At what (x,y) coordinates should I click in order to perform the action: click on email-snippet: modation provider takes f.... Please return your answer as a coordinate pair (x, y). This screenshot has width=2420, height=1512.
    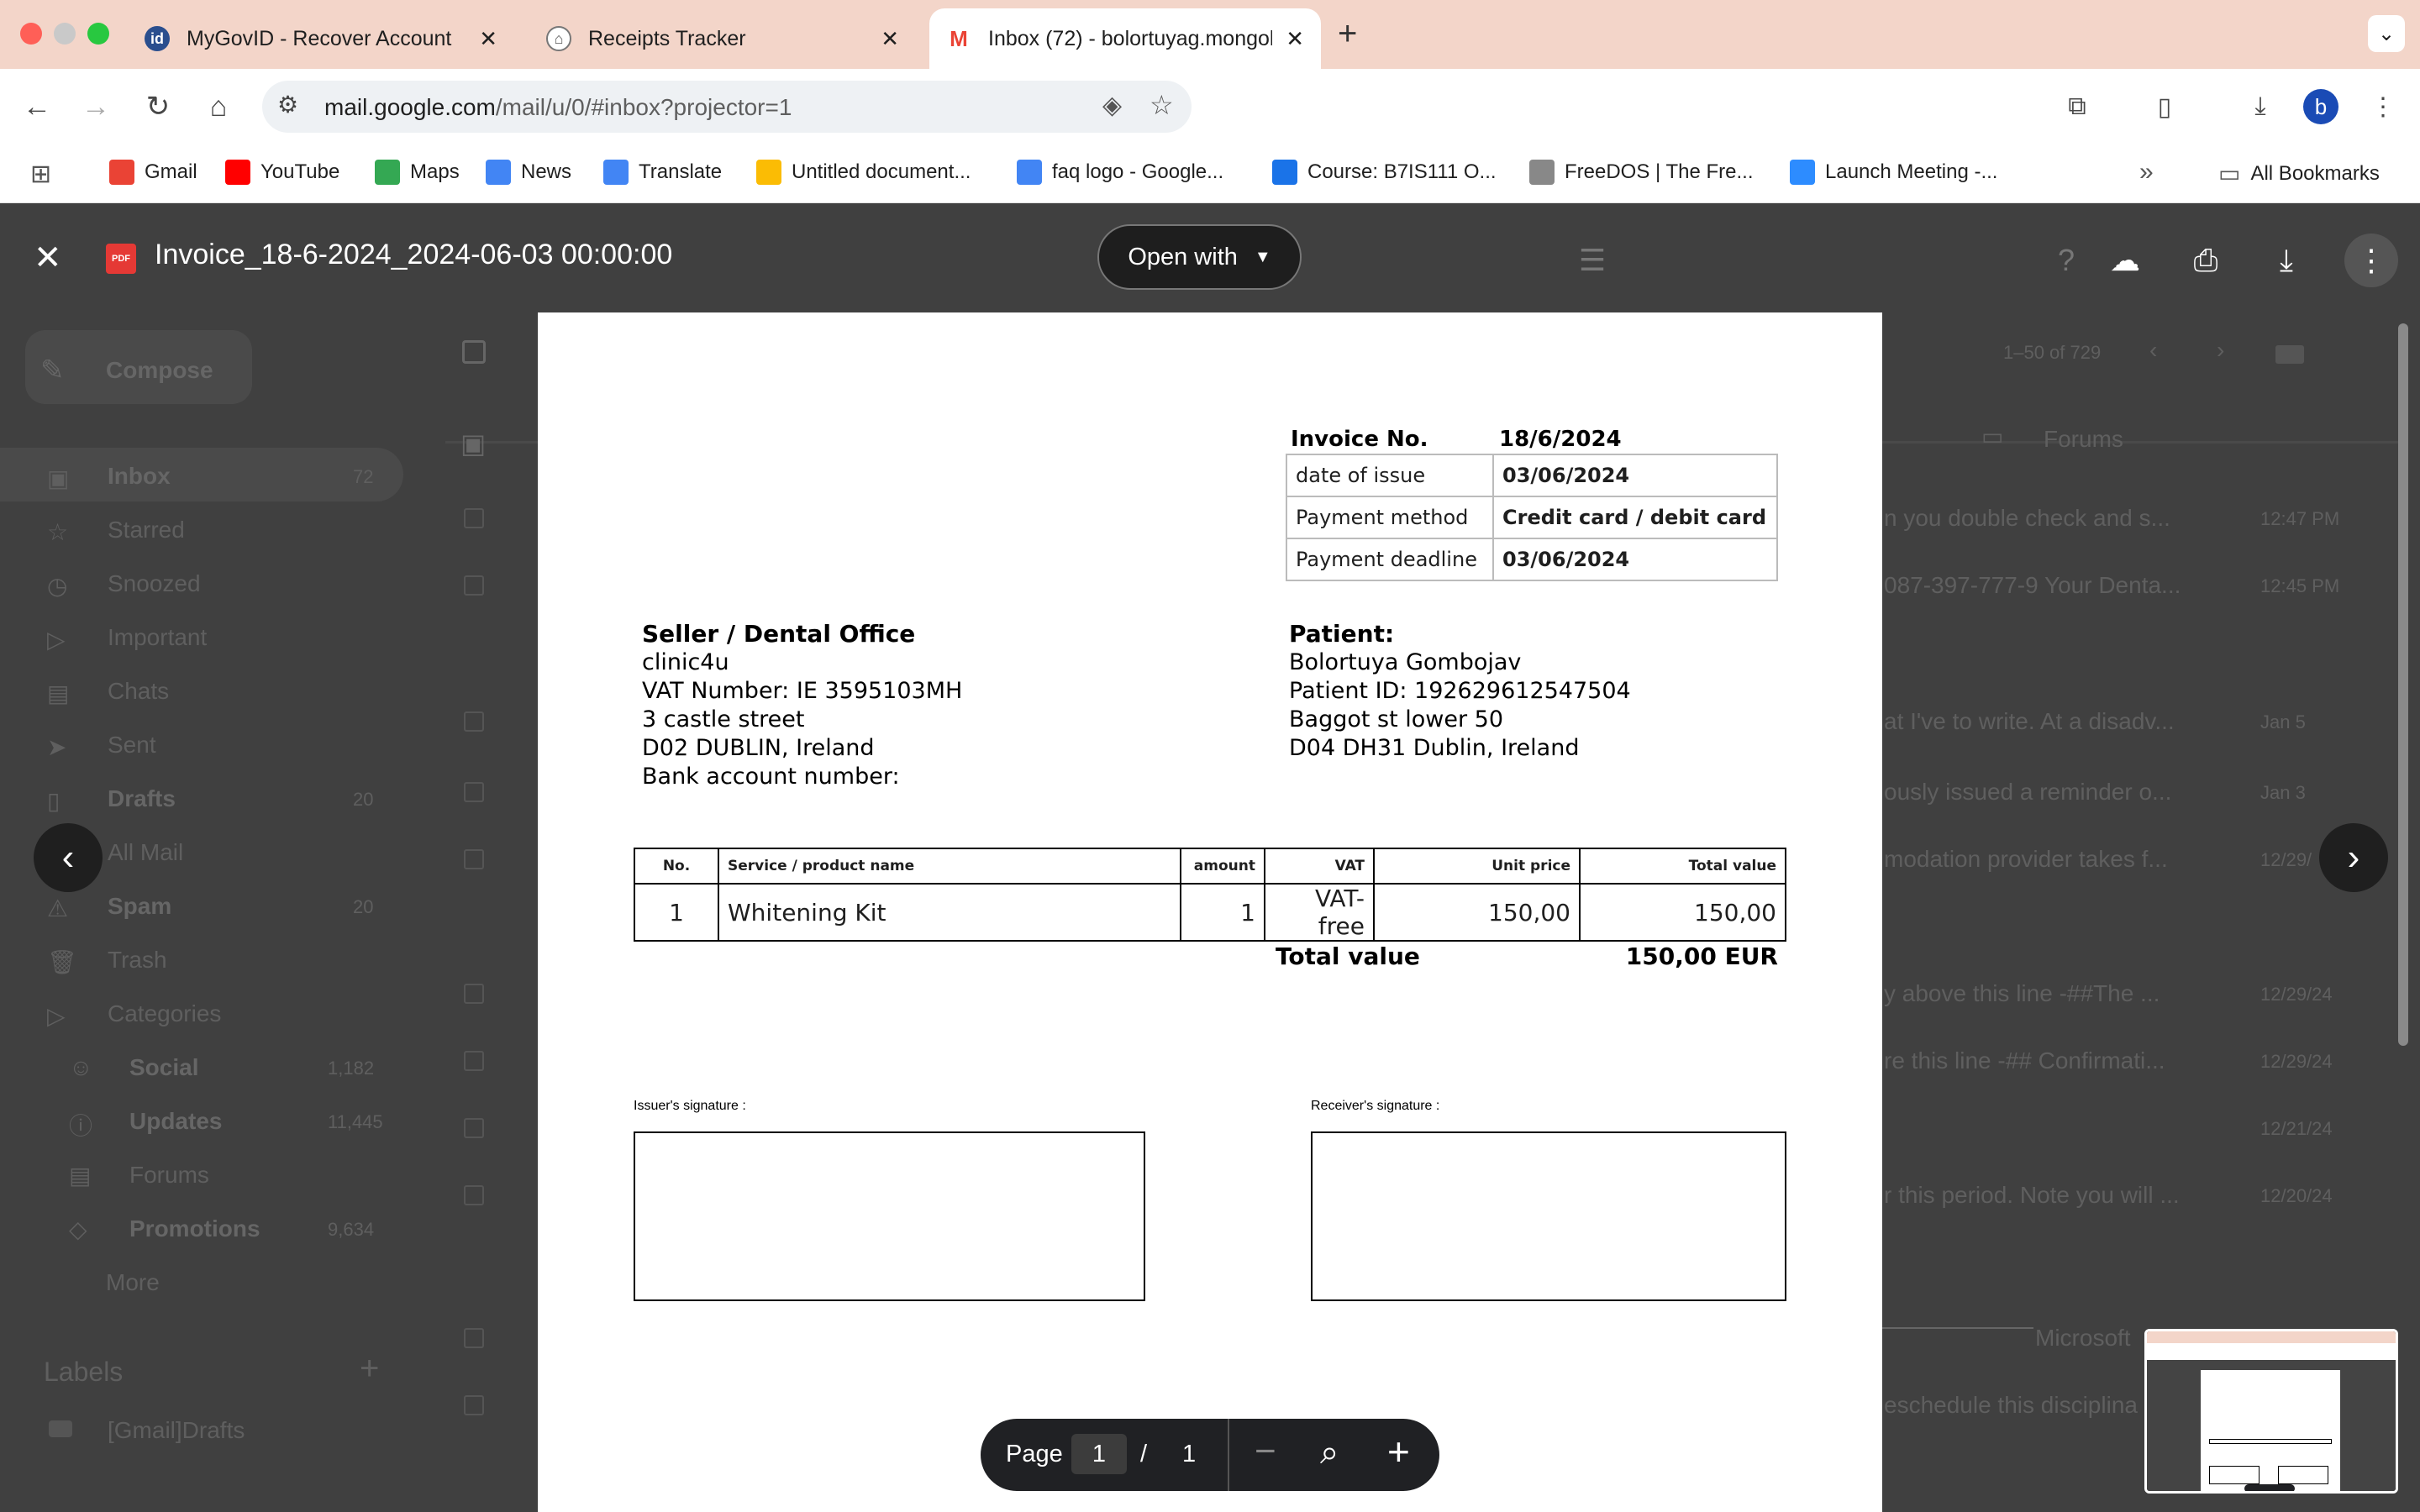
    Looking at the image, I should click on (2026, 859).